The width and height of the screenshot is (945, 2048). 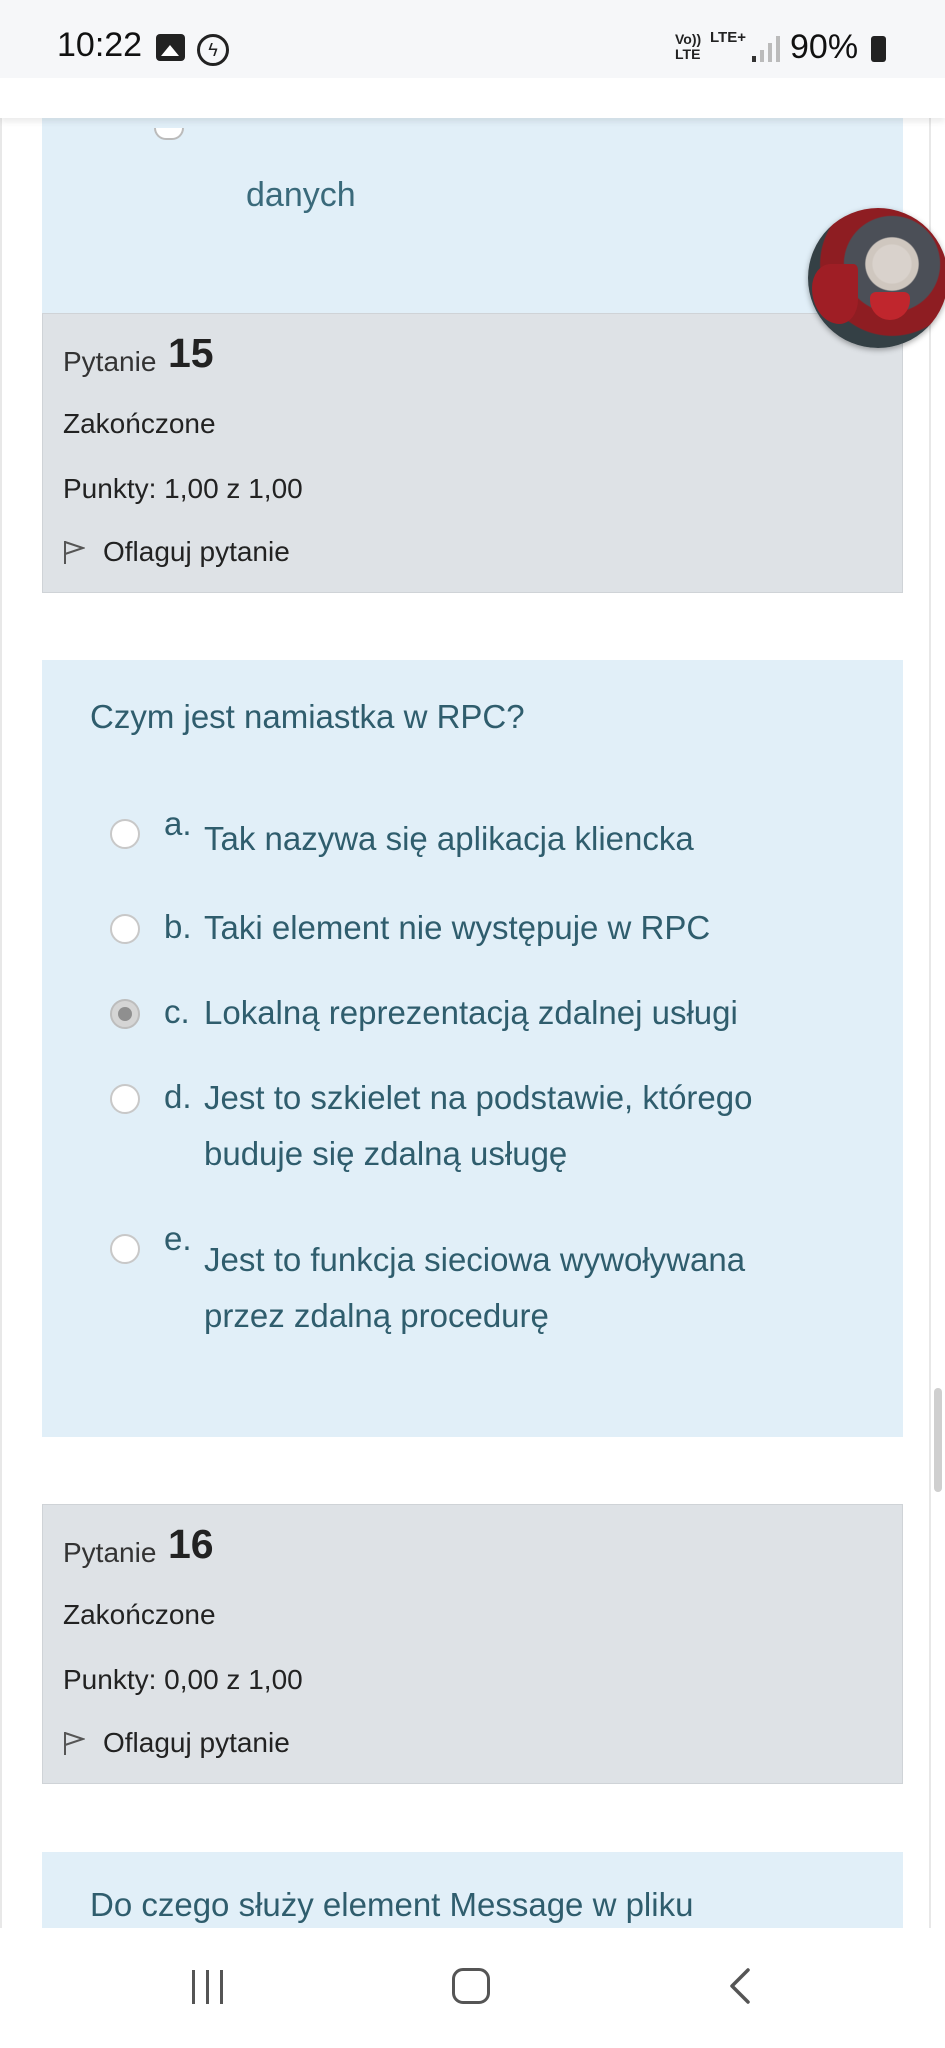 What do you see at coordinates (213, 50) in the screenshot?
I see `messenger-icon: ϟ` at bounding box center [213, 50].